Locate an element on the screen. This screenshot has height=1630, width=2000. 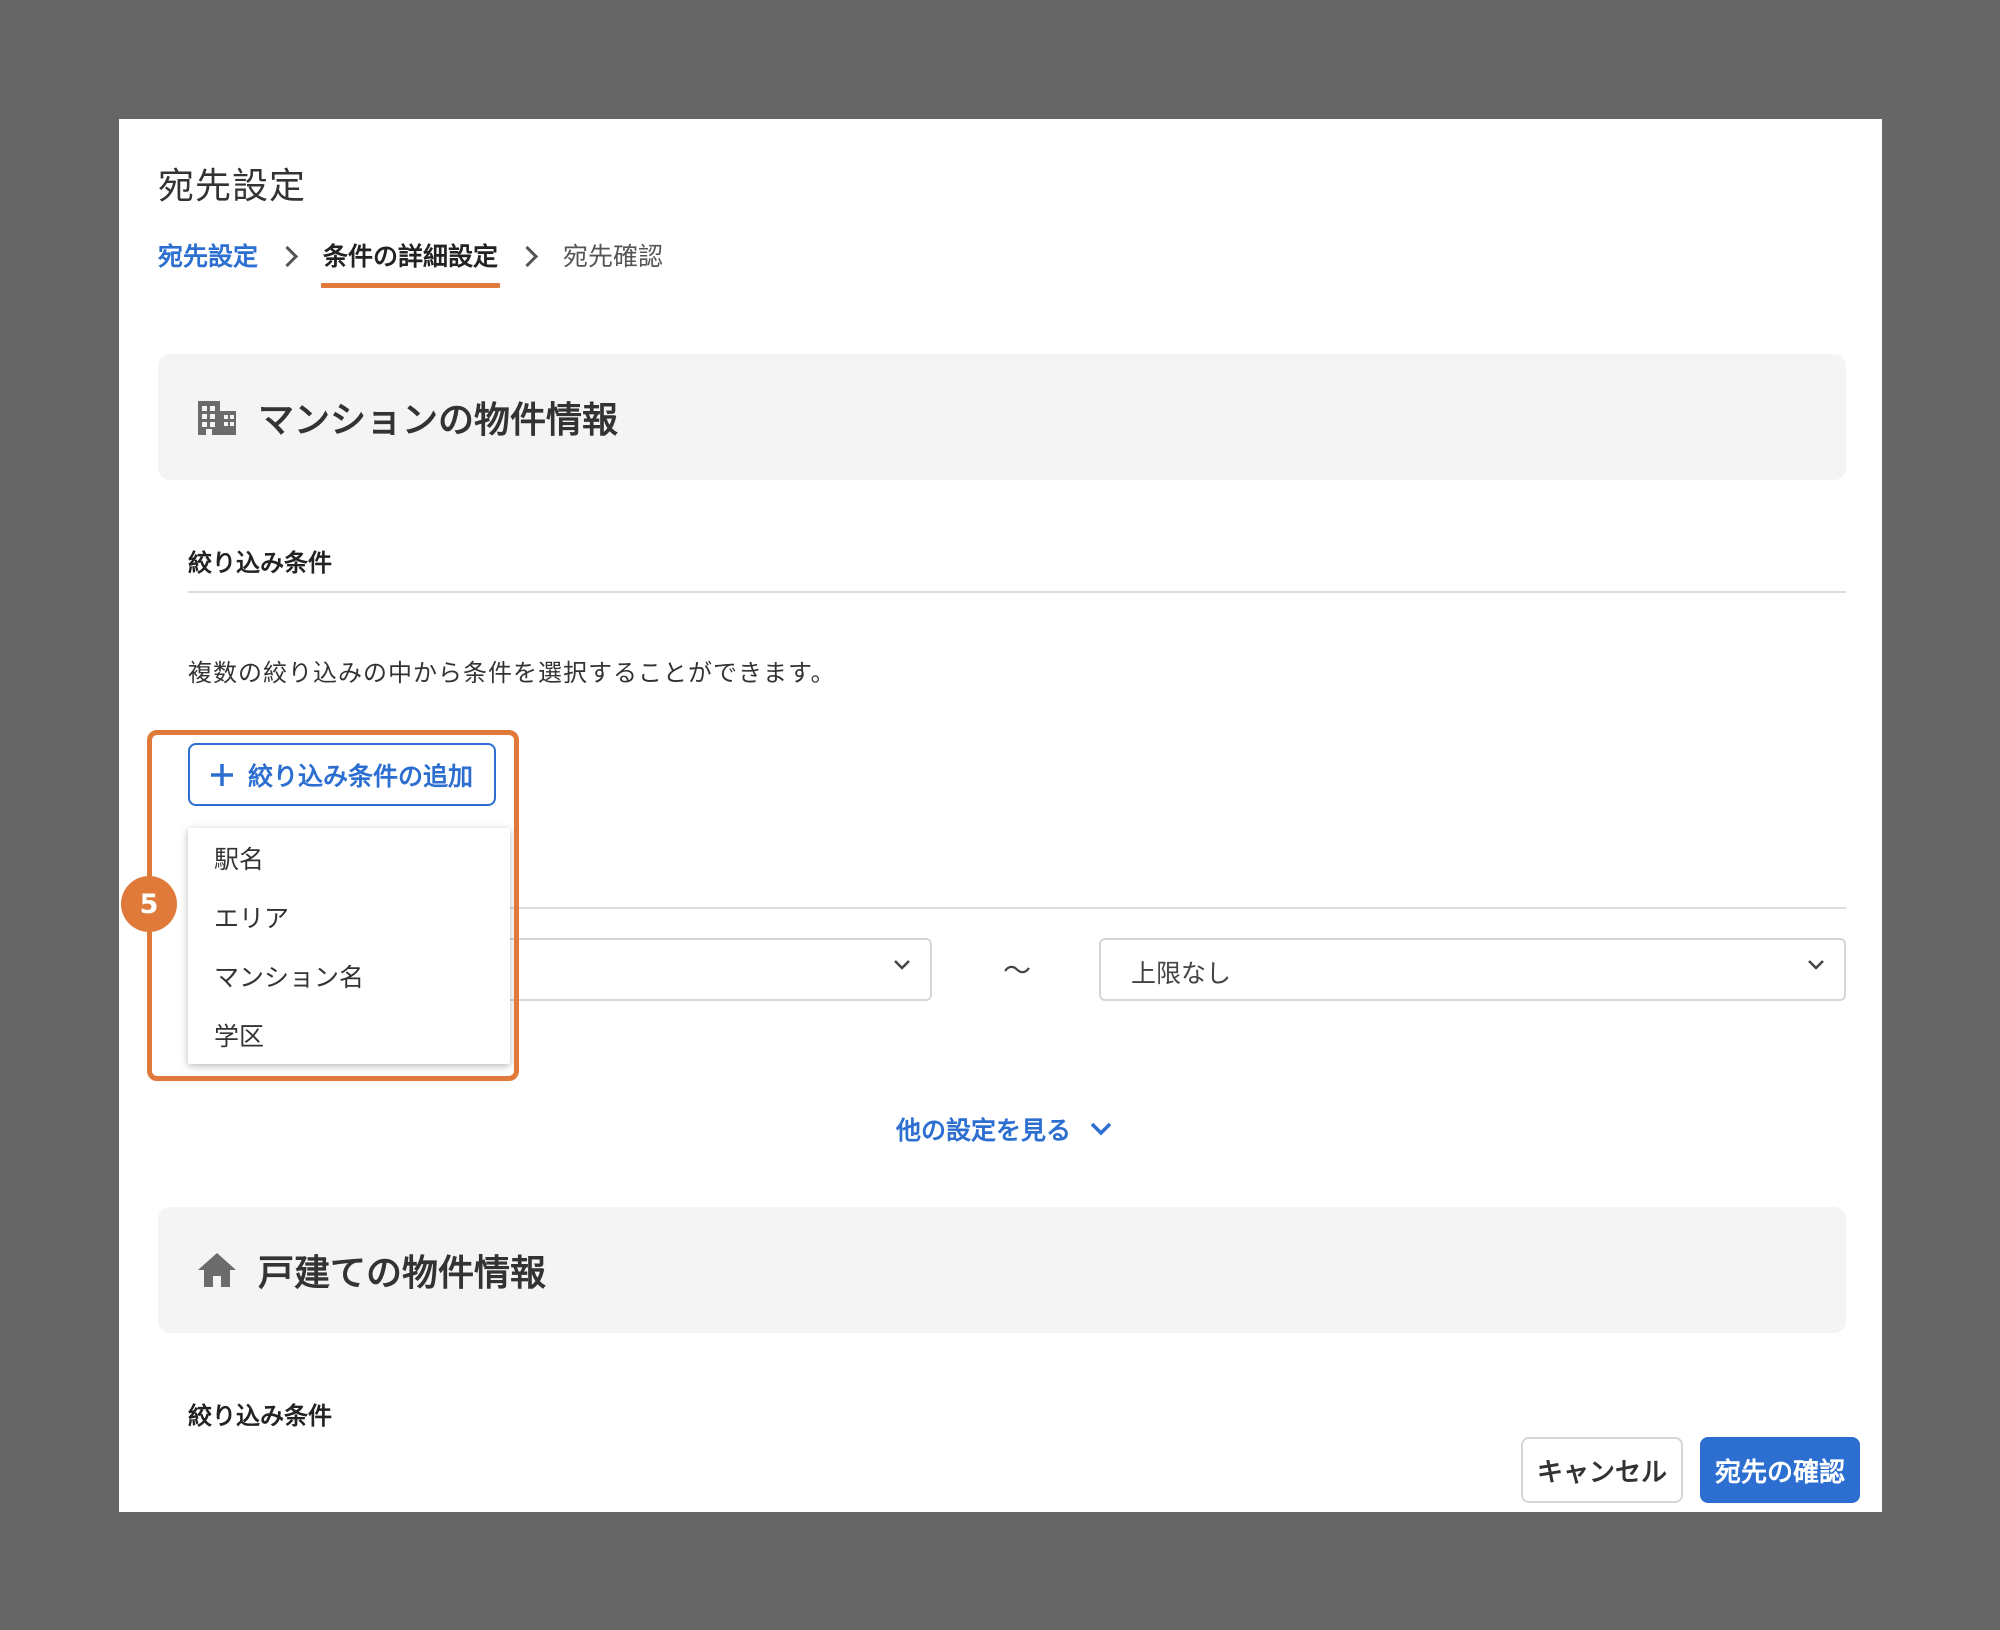
mansion-section-header: マンションの物件情報 is located at coordinates (1002, 417).